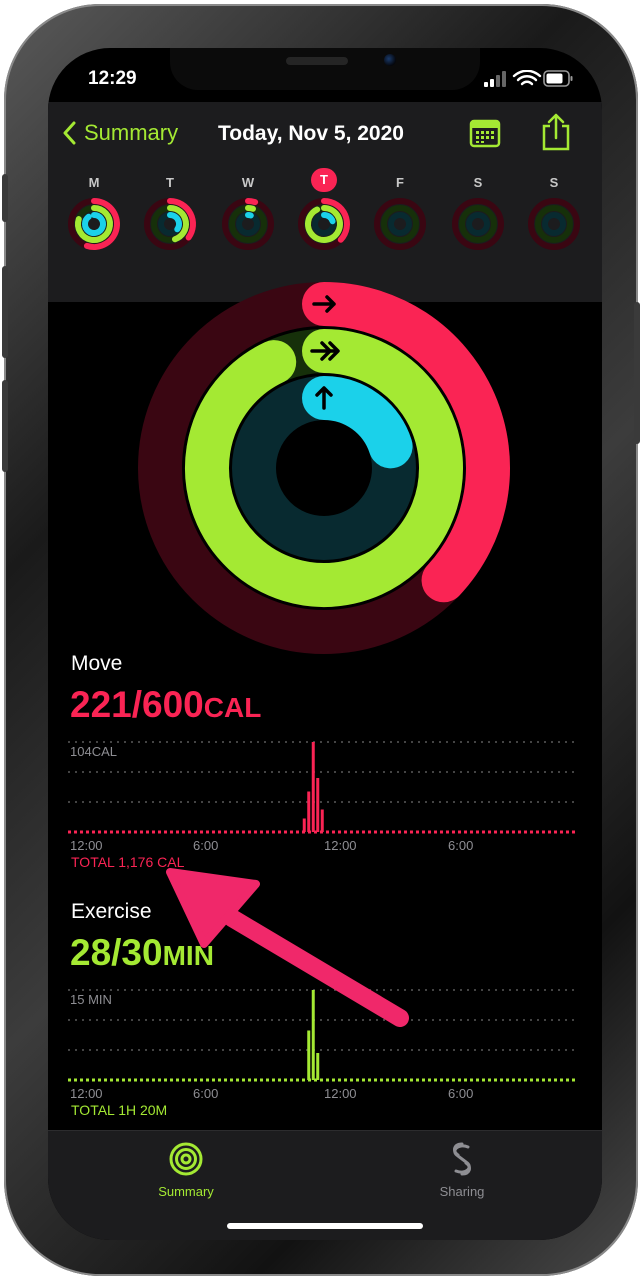 Image resolution: width=642 pixels, height=1280 pixels. Describe the element at coordinates (478, 182) in the screenshot. I see `day-label-5: S` at that location.